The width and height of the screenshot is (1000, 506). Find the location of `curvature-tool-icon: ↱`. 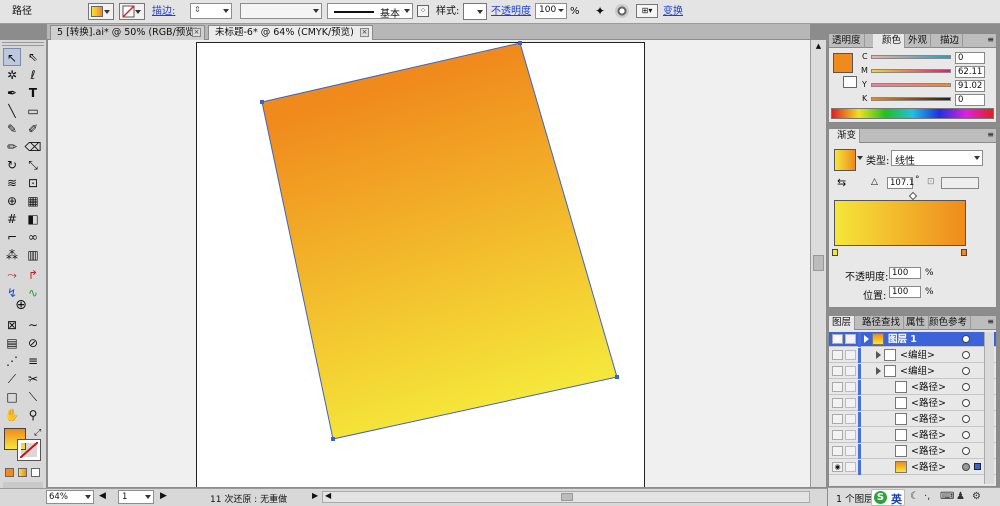

curvature-tool-icon: ↱ is located at coordinates (33, 275).